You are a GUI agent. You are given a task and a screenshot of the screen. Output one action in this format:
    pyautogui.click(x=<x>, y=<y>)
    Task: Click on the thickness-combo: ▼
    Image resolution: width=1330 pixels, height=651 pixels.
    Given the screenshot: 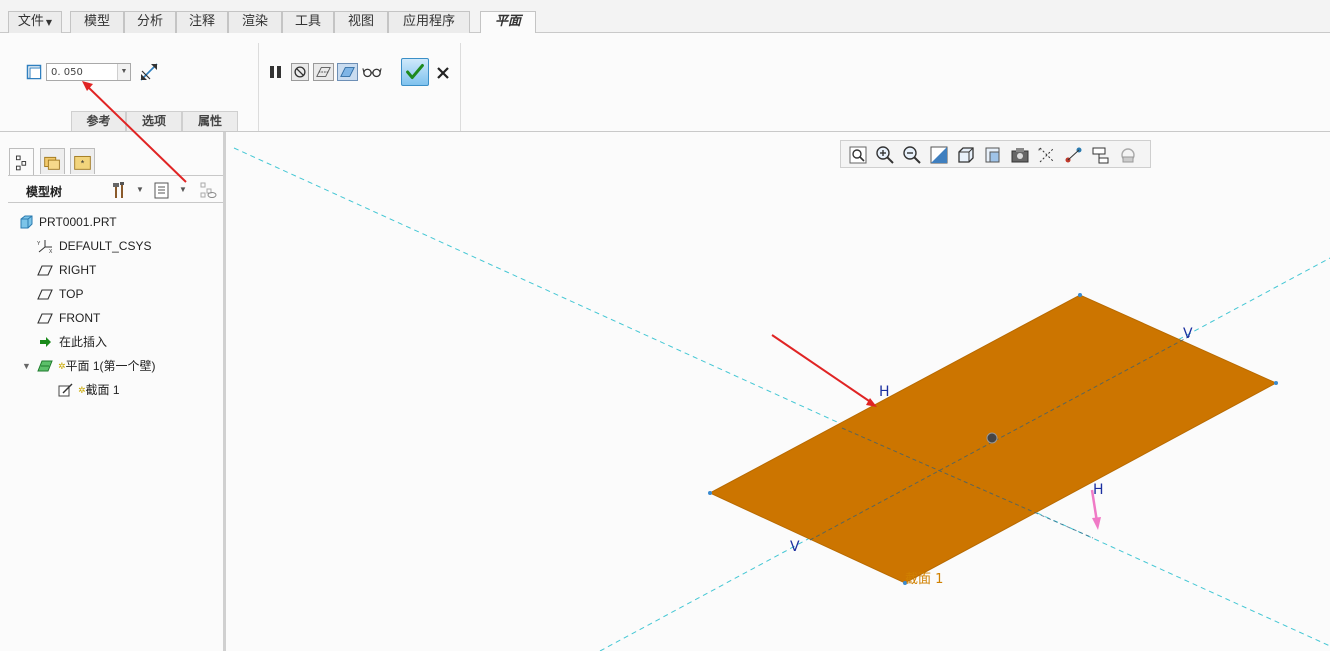 What is the action you would take?
    pyautogui.click(x=88, y=72)
    